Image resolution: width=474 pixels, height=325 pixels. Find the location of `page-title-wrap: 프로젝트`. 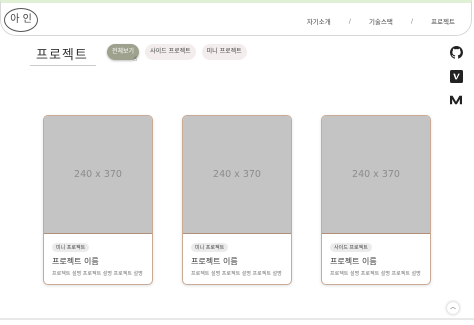

page-title-wrap: 프로젝트 is located at coordinates (63, 55).